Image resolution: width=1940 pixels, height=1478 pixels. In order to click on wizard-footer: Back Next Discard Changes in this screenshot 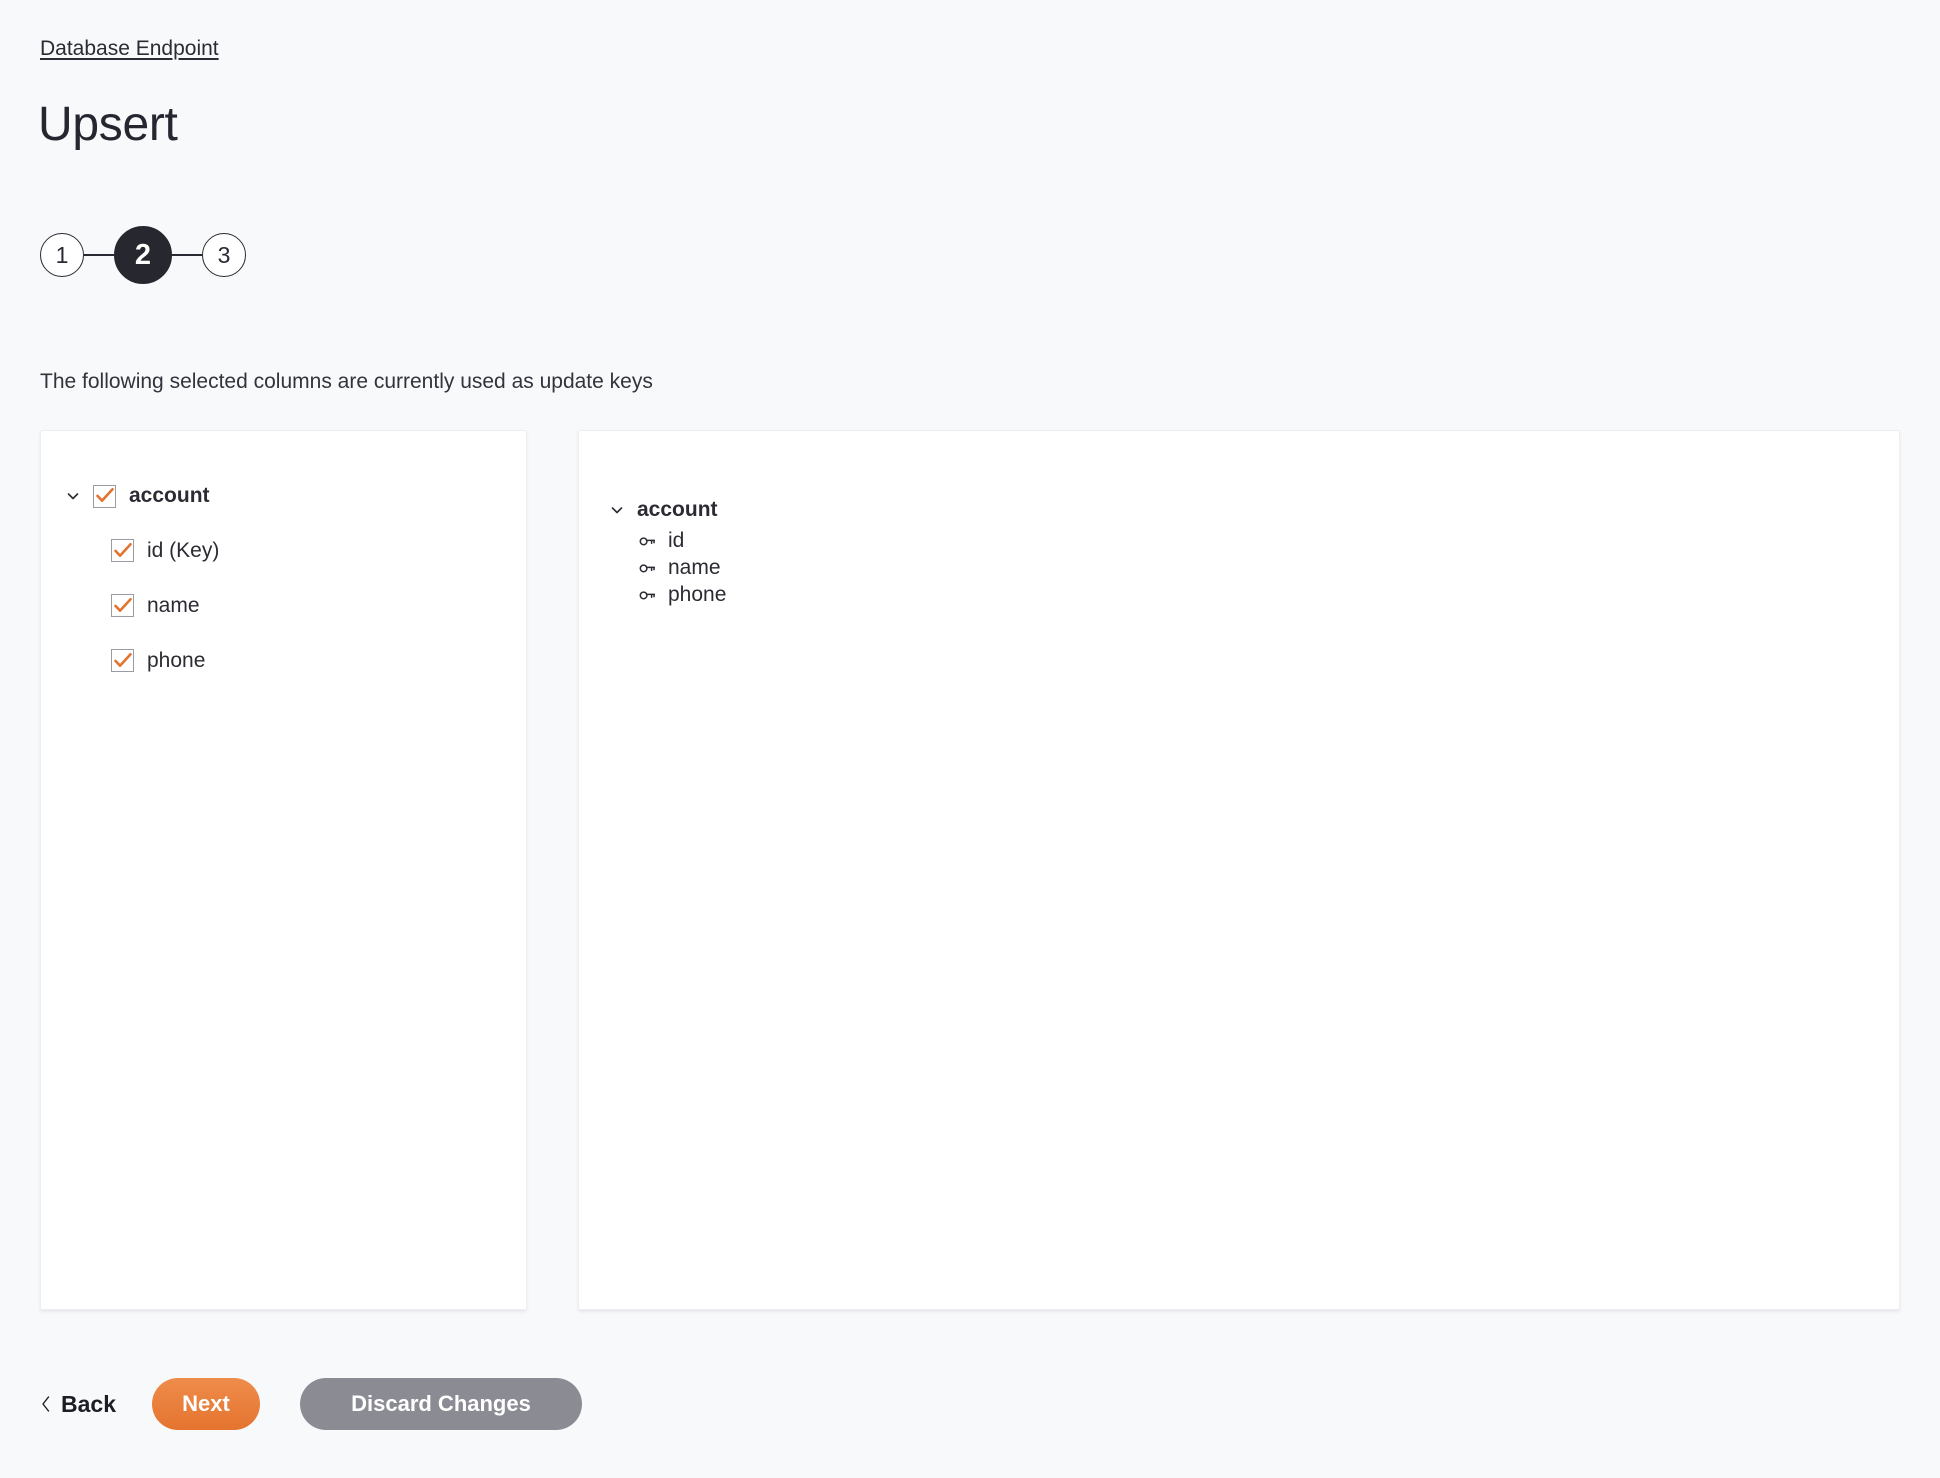, I will do `click(311, 1404)`.